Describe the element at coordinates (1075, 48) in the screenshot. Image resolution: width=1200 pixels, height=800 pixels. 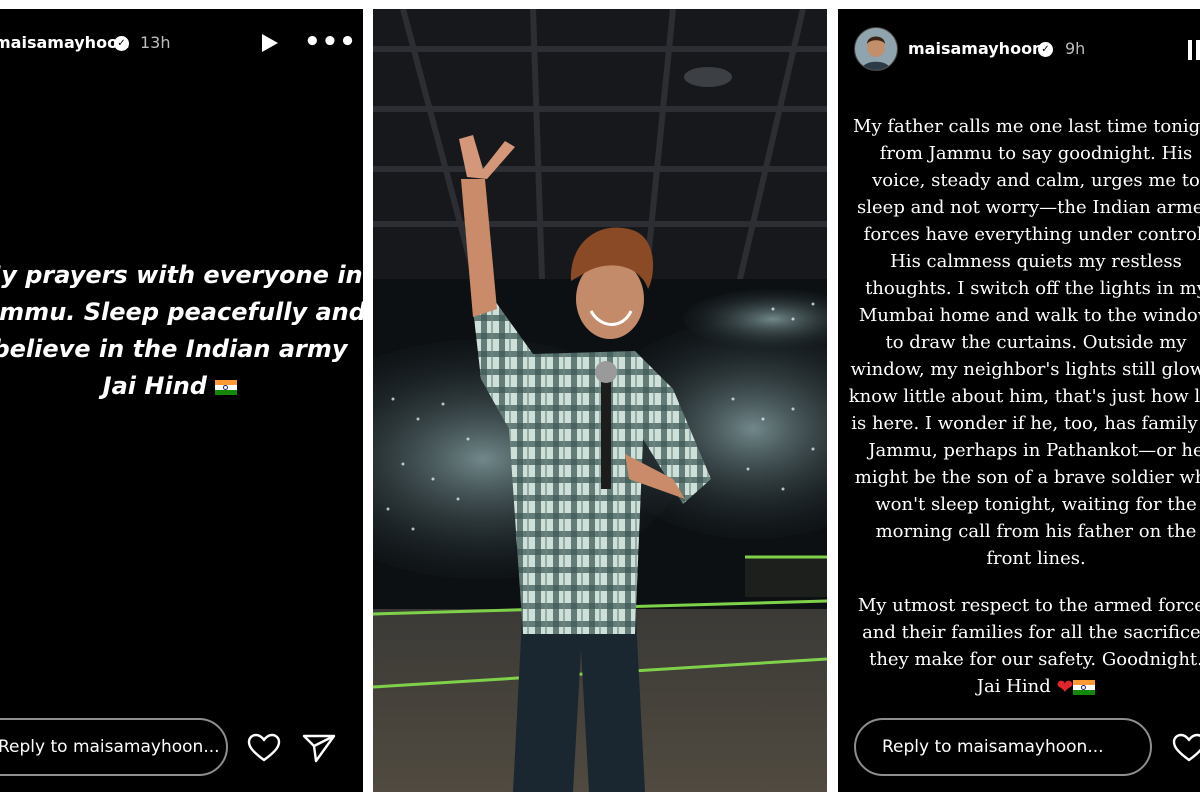
I see `post-time: 9h` at that location.